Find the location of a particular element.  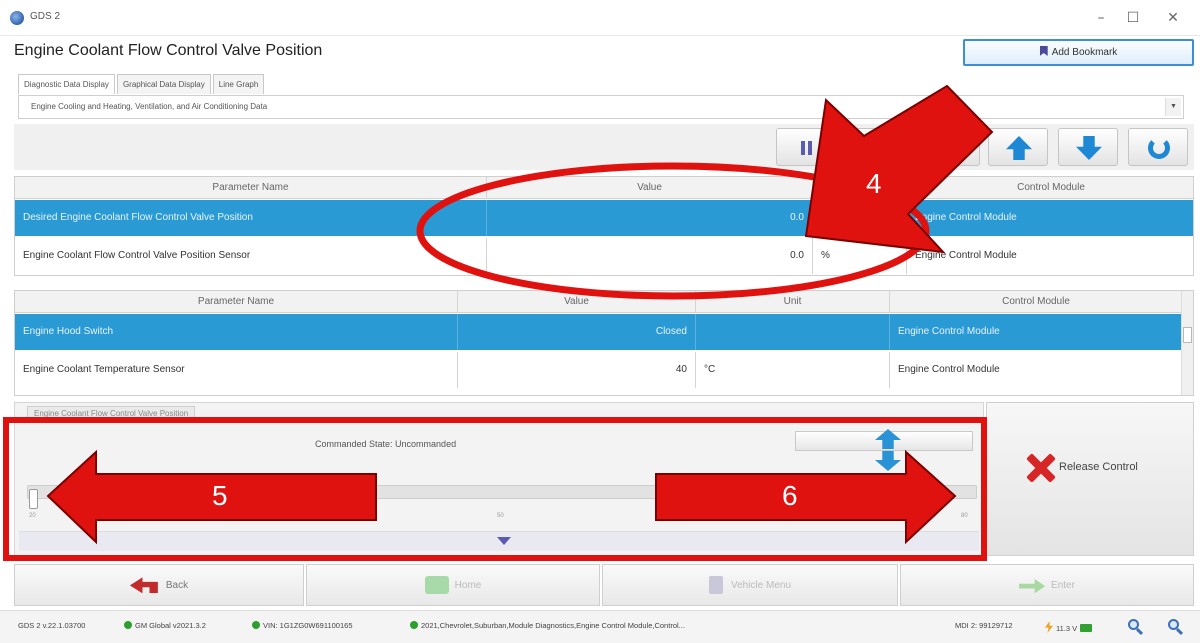

position-slider-thumb is located at coordinates (33, 499).